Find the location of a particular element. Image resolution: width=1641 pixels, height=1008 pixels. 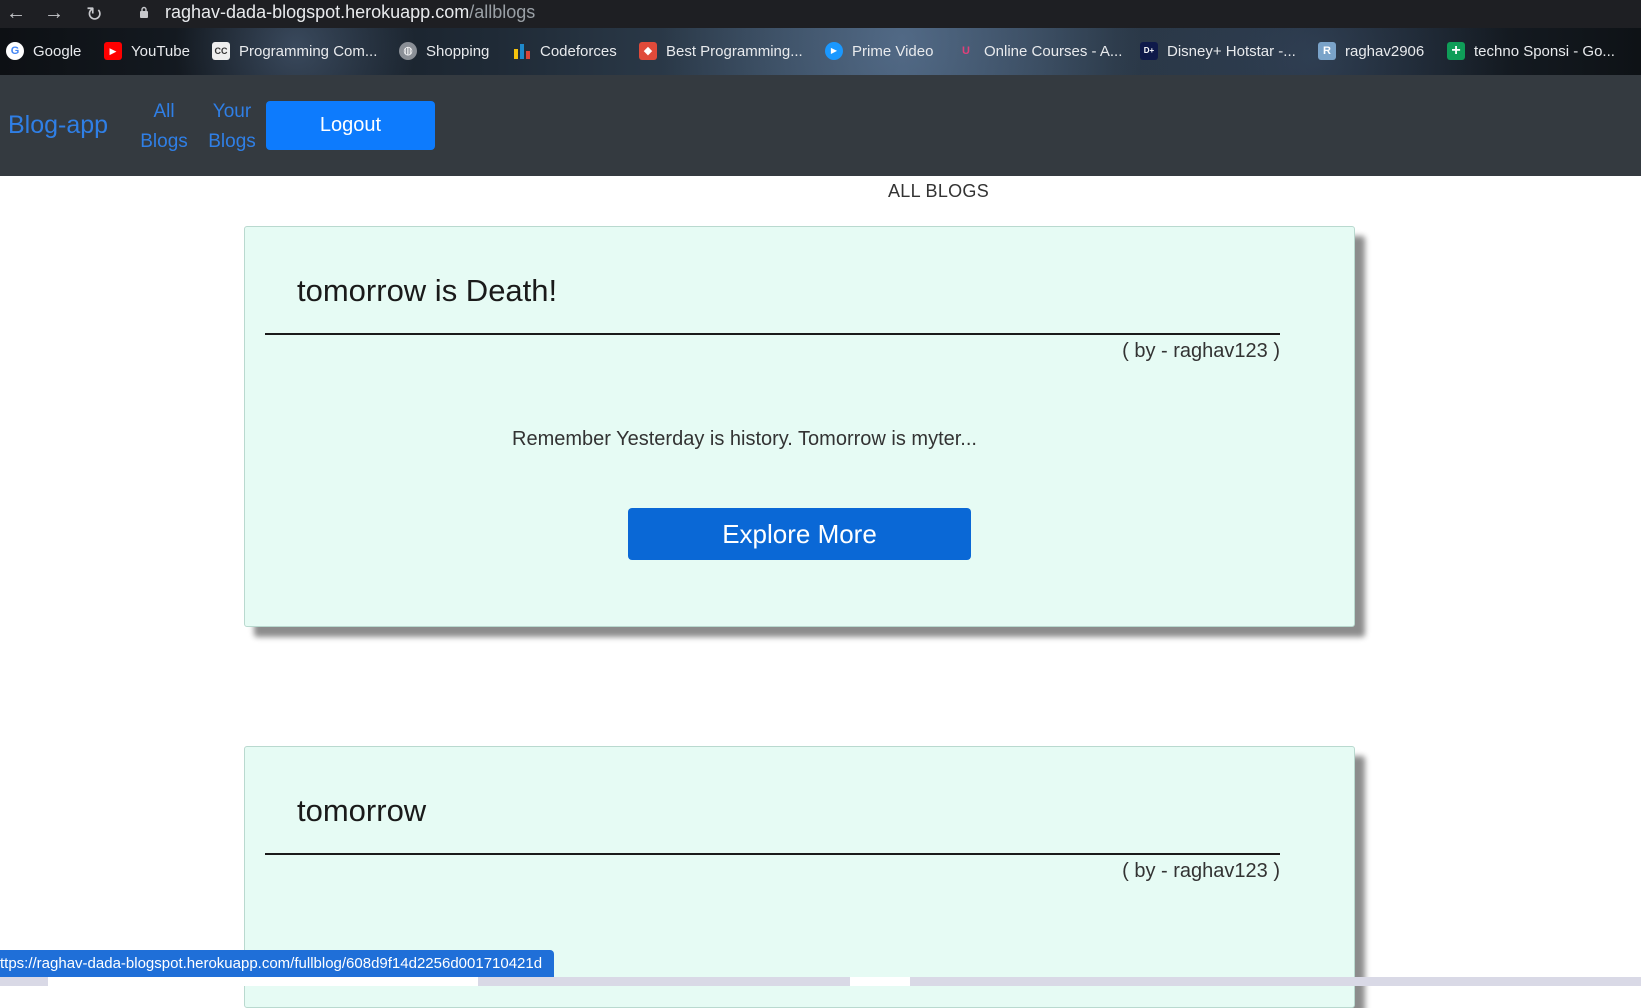

youtube-icon: ▶ is located at coordinates (113, 51).